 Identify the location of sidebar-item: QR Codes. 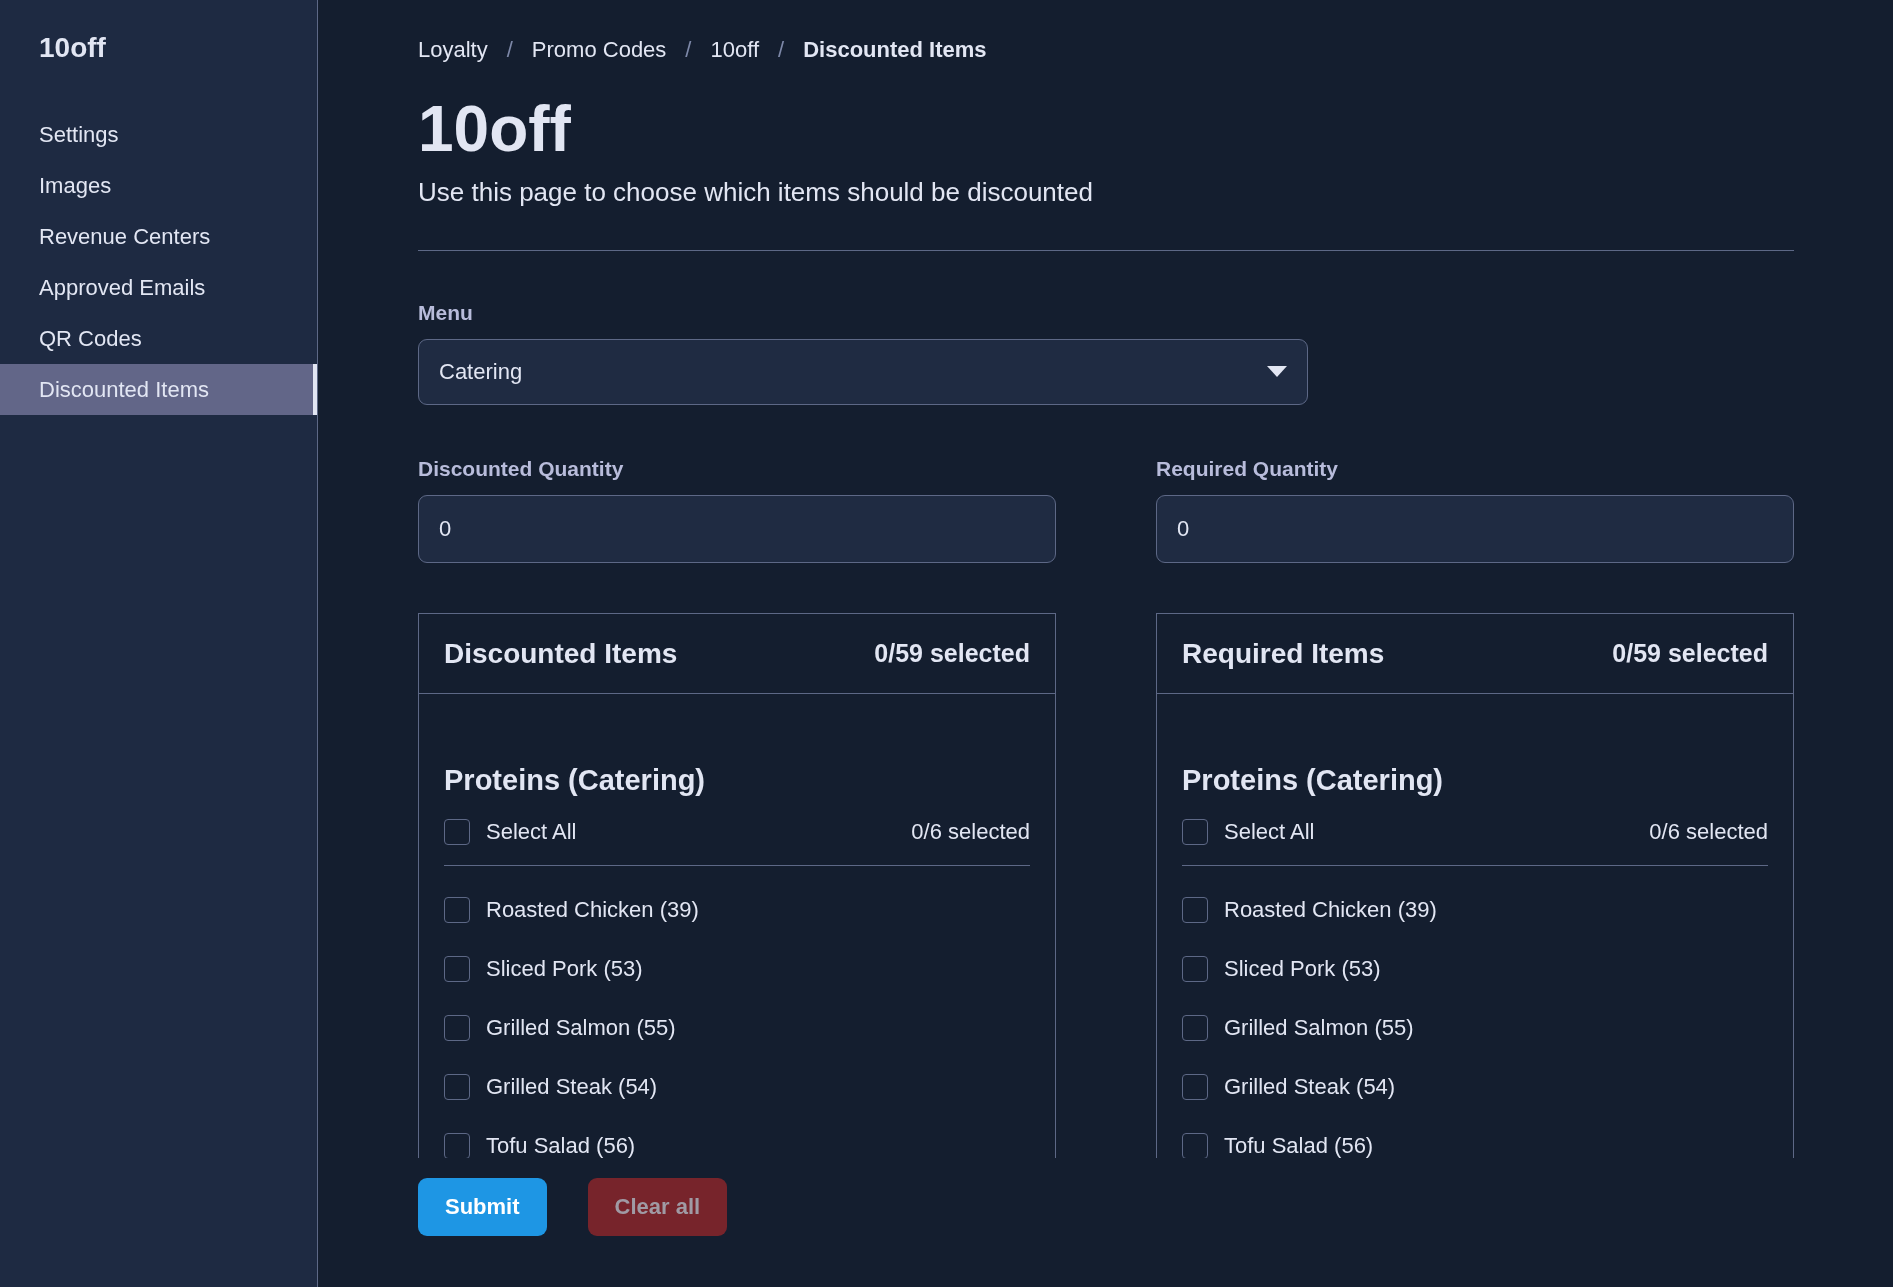
(158, 338).